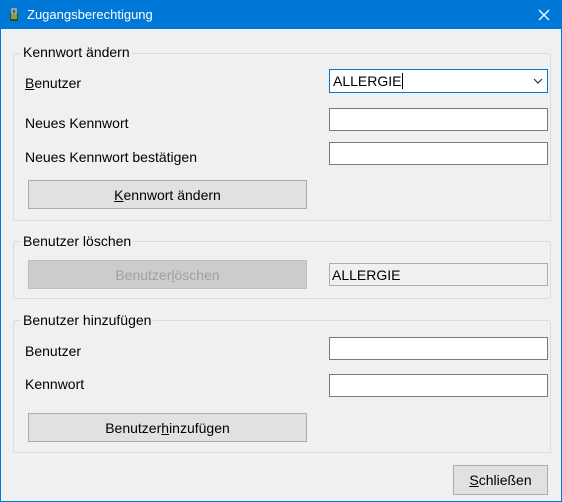 This screenshot has height=502, width=562. What do you see at coordinates (438, 274) in the screenshot?
I see `delete-user-value: ALLERGIE` at bounding box center [438, 274].